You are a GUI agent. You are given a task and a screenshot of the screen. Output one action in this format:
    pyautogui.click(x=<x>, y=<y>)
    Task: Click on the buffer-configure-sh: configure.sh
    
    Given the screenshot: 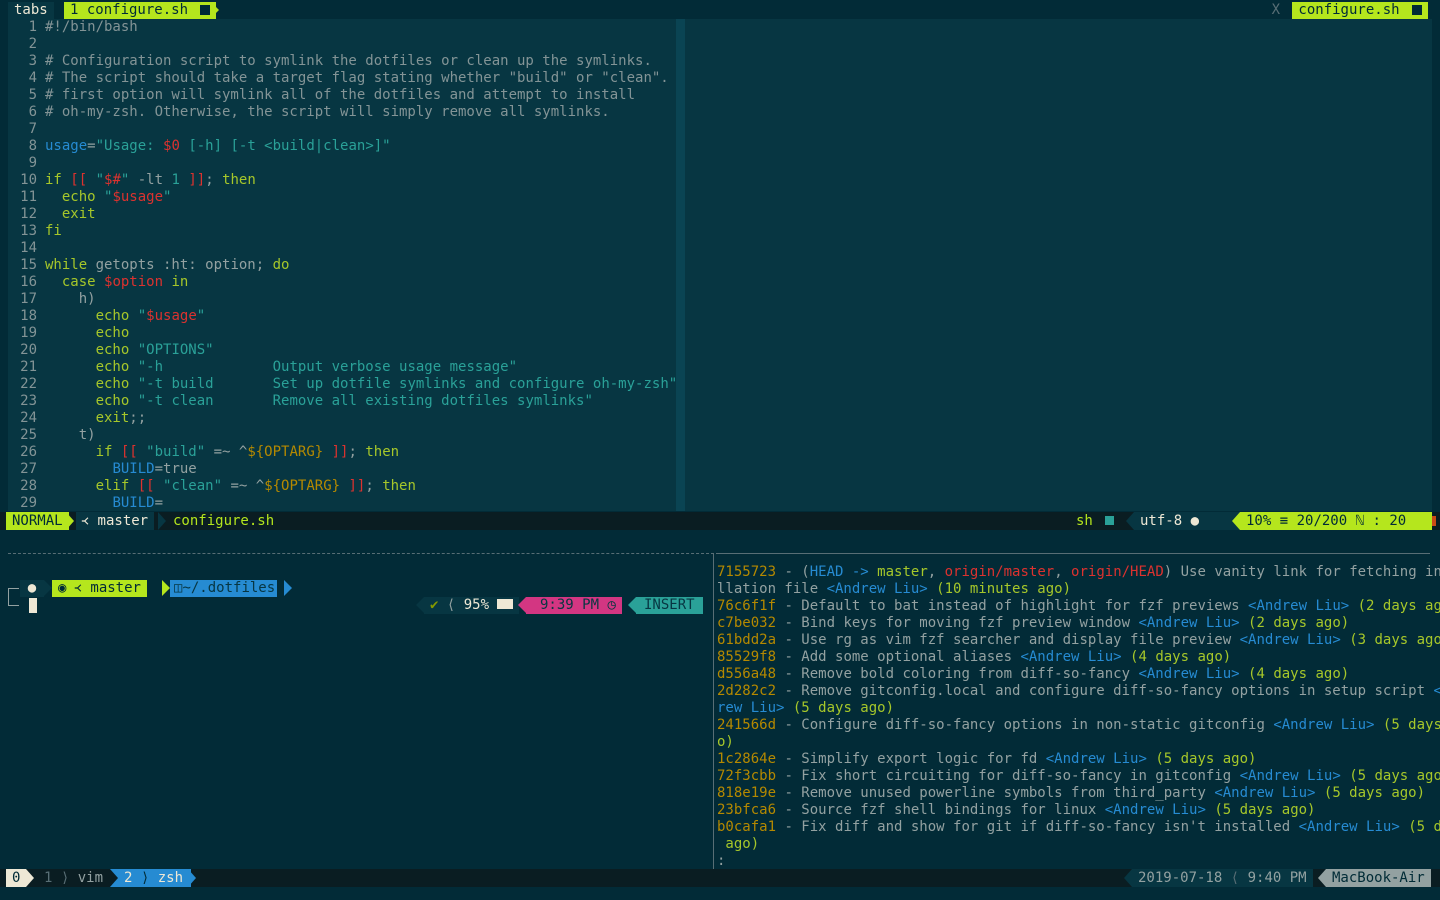 What is the action you would take?
    pyautogui.click(x=1360, y=10)
    